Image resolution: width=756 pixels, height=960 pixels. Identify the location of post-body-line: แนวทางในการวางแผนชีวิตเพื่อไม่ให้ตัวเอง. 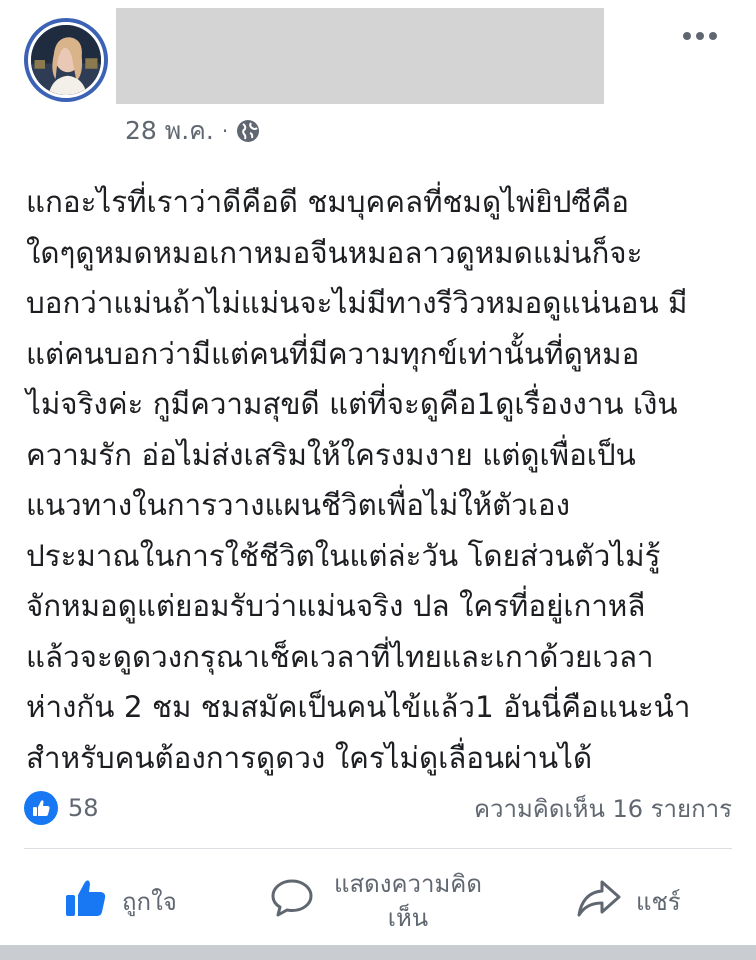
(298, 505).